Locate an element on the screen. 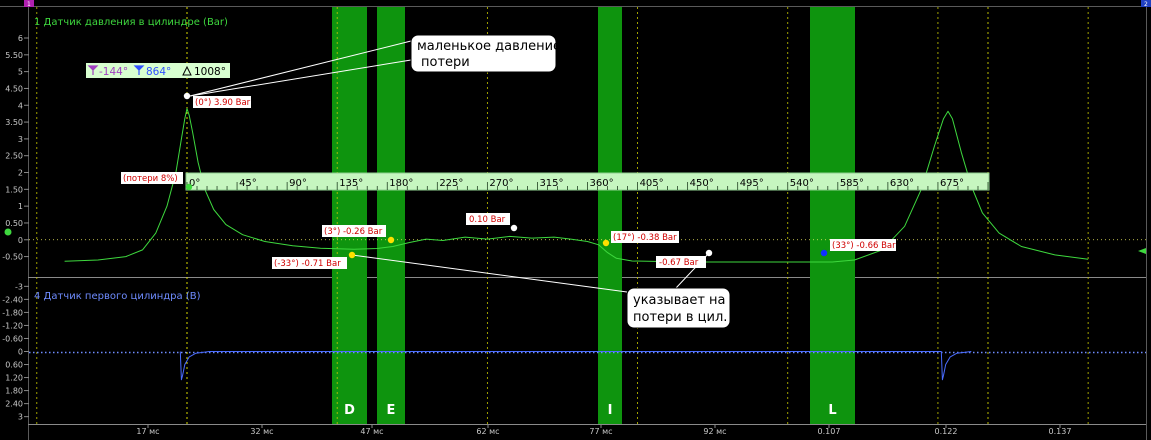  svg-text: (3°) -0.26 Bar is located at coordinates (353, 232).